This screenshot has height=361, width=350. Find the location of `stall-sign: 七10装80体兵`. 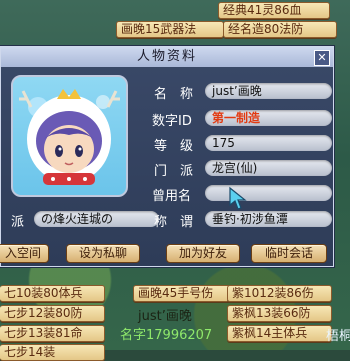

stall-sign: 七10装80体兵 is located at coordinates (52, 293).